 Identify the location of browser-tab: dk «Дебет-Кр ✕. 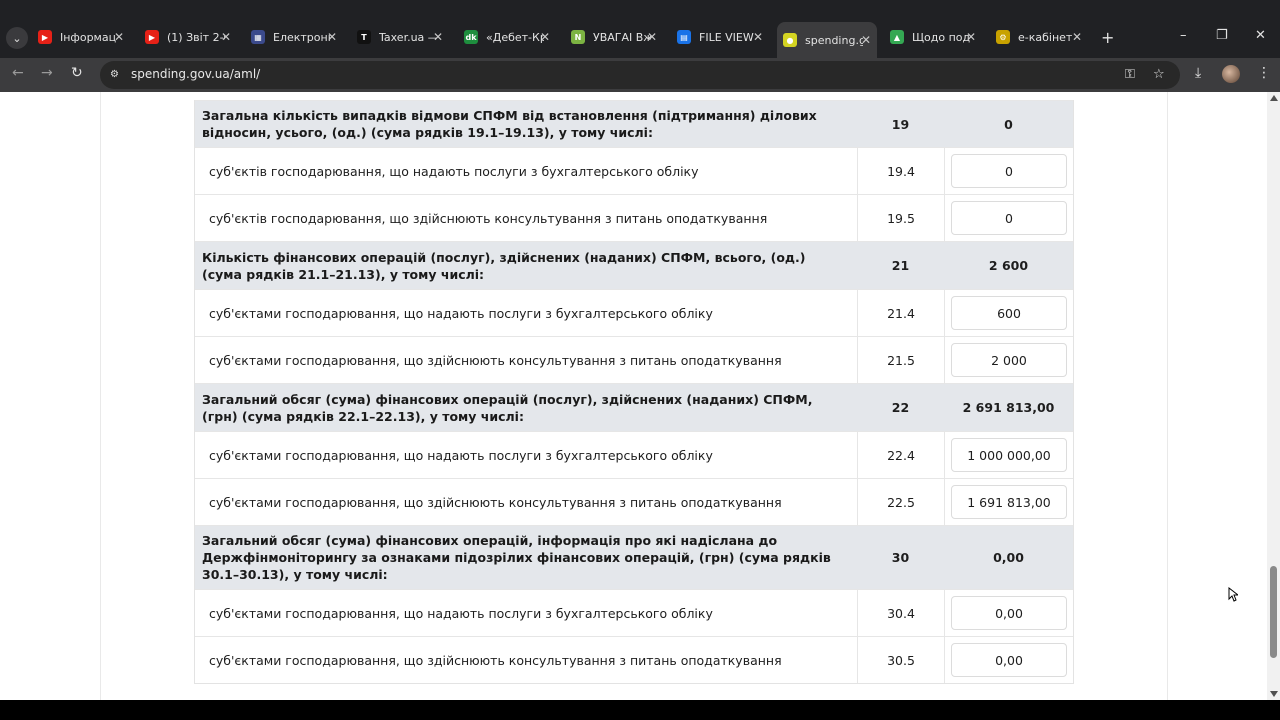
(510, 37).